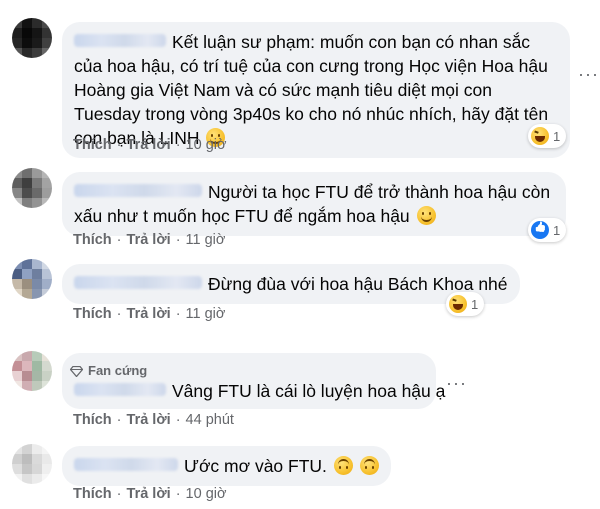  I want to click on timestamp: 44 phút, so click(210, 420).